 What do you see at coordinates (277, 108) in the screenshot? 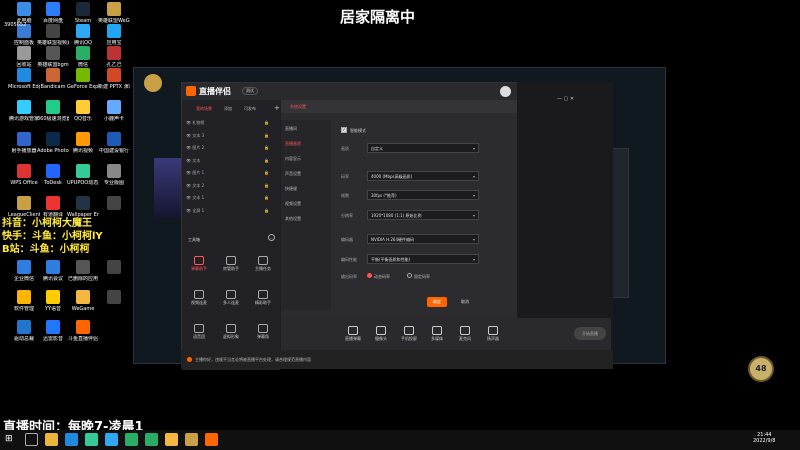
I see `add-icon: +` at bounding box center [277, 108].